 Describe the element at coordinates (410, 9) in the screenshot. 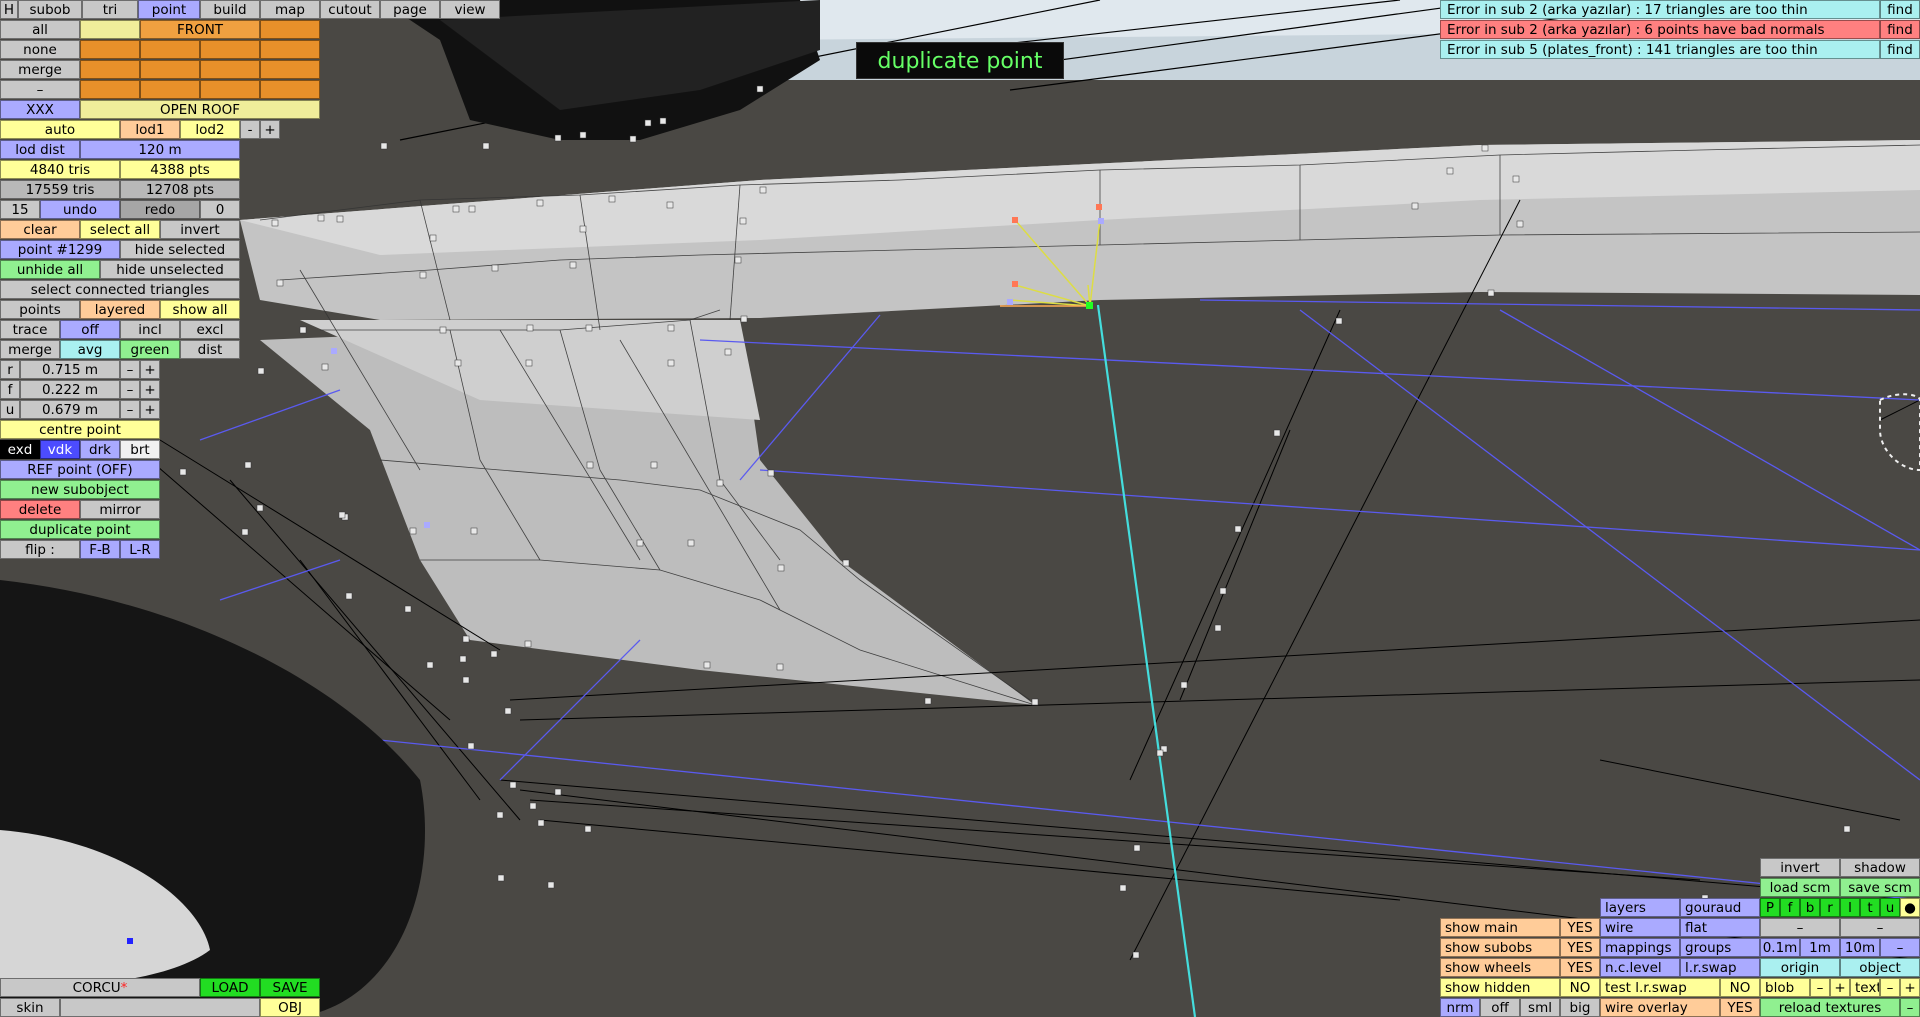

I see `menu-page: page` at that location.